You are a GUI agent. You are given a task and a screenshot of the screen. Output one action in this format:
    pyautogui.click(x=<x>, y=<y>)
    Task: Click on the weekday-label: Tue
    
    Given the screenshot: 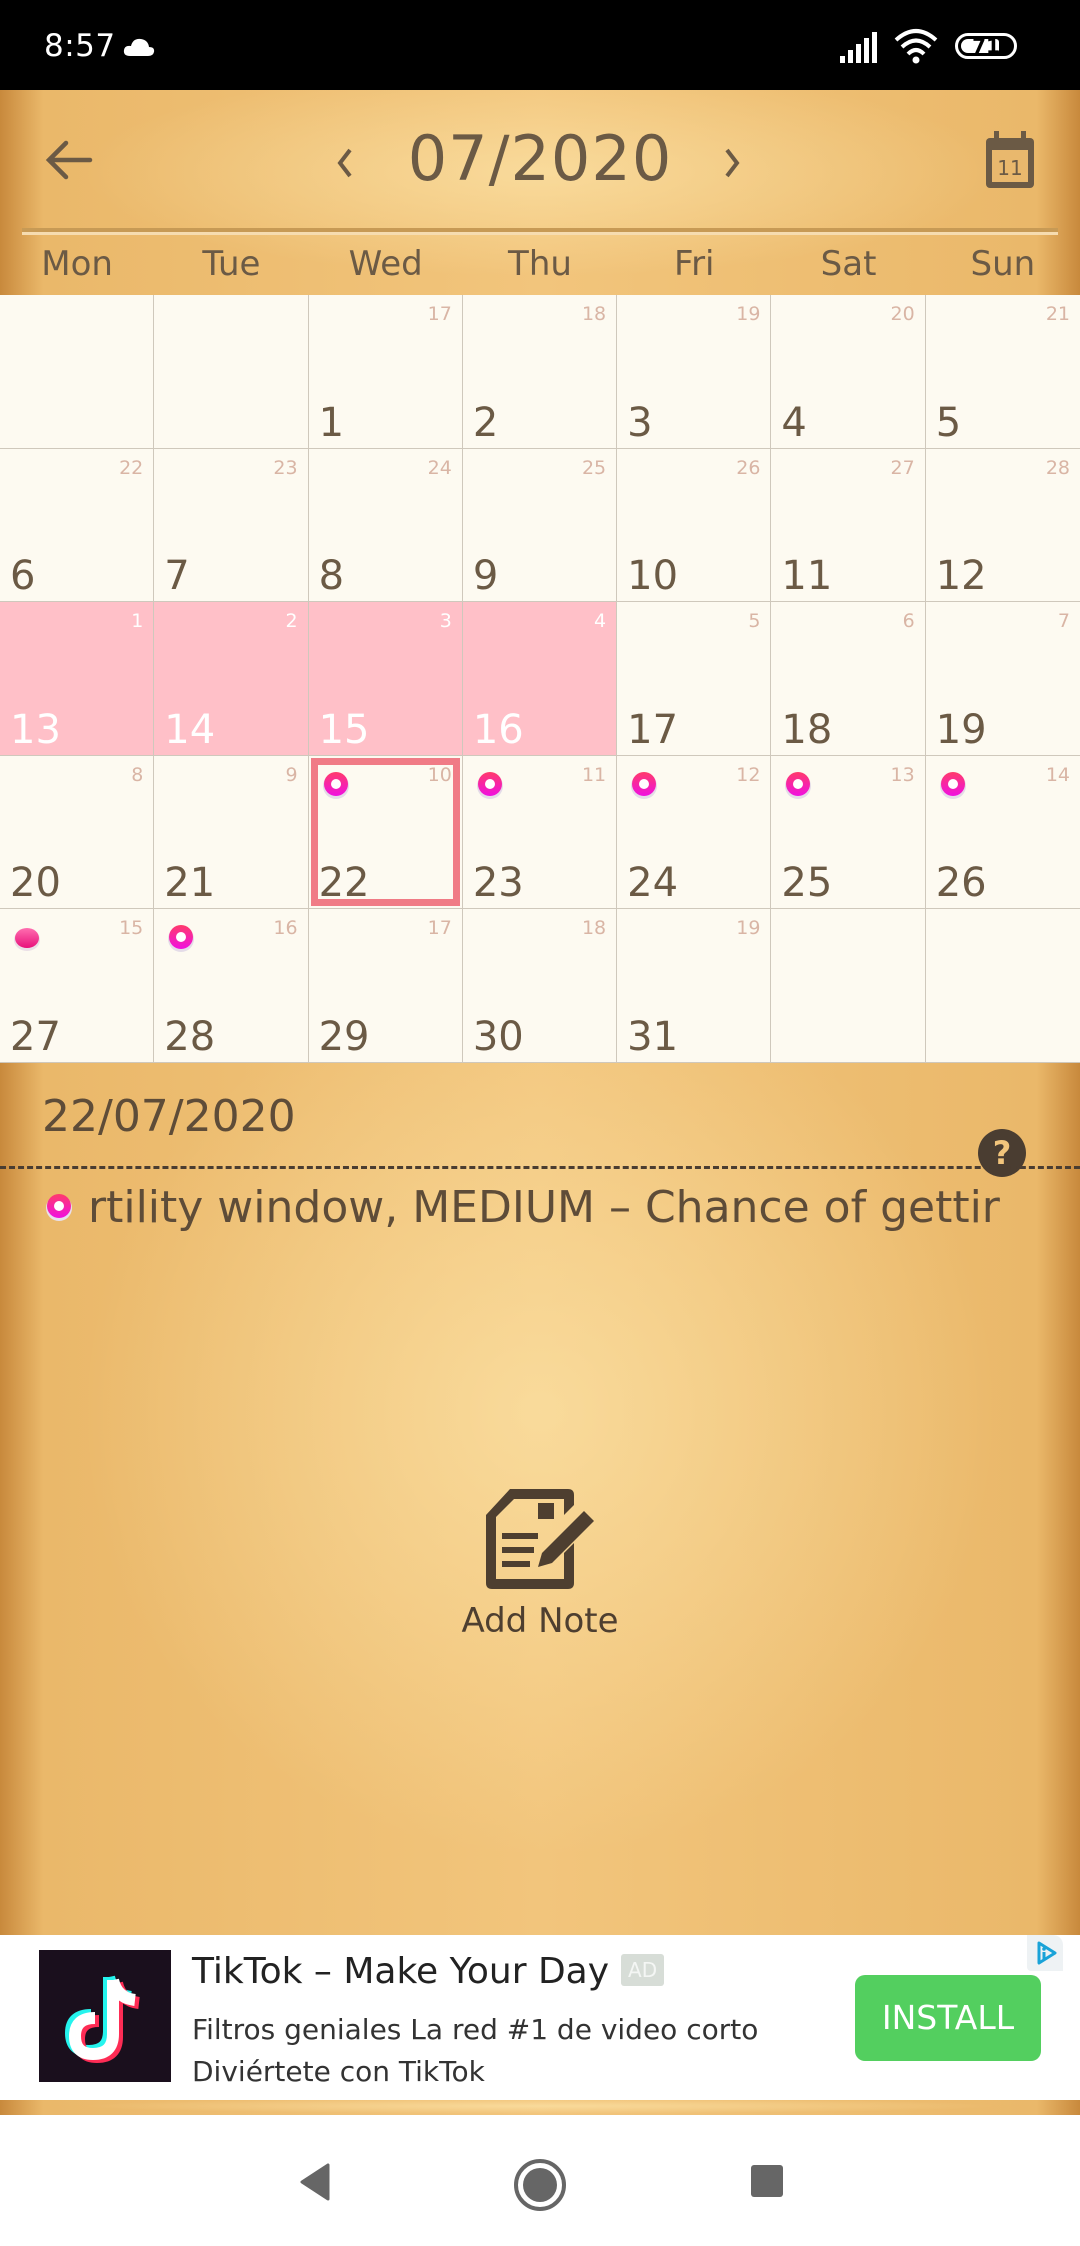 What is the action you would take?
    pyautogui.click(x=231, y=264)
    